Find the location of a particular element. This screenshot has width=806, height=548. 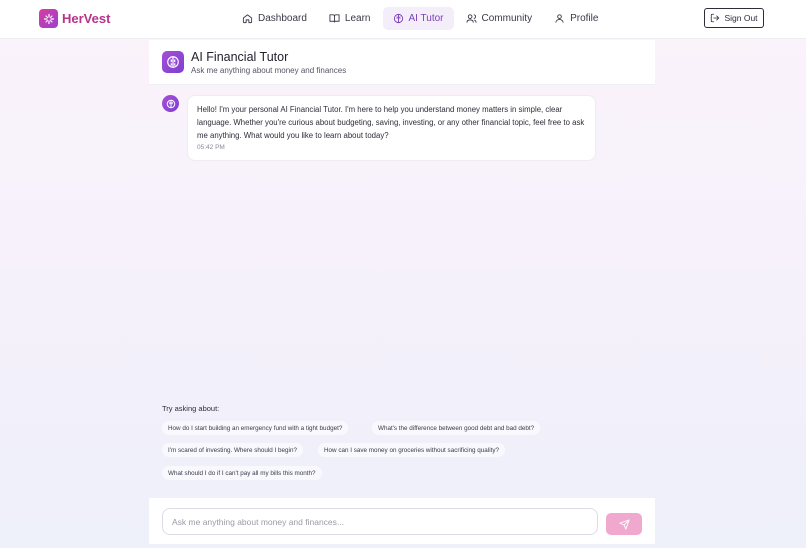

sign-out-button: Sign Out is located at coordinates (734, 18).